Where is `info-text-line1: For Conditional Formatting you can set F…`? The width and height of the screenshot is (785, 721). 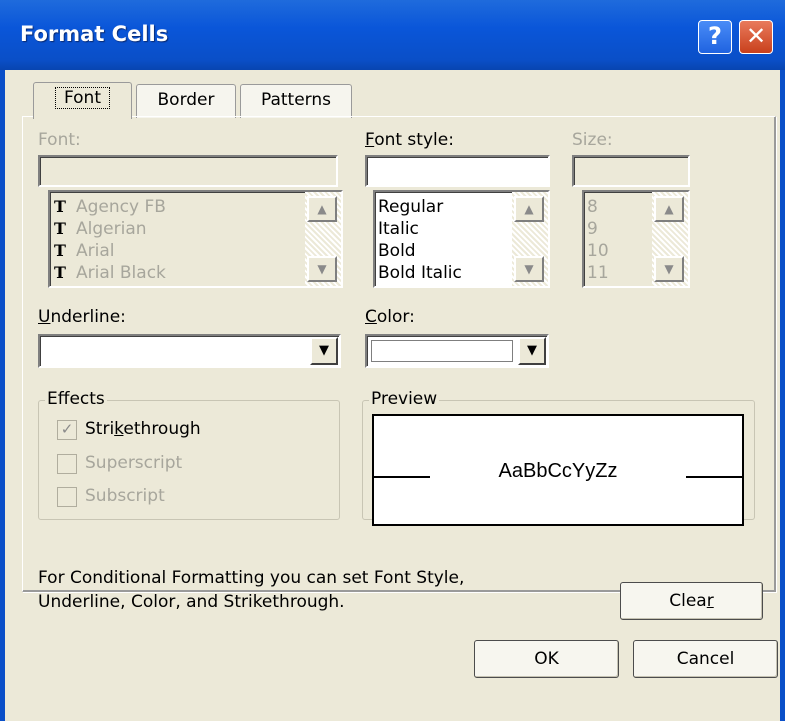
info-text-line1: For Conditional Formatting you can set F… is located at coordinates (251, 578).